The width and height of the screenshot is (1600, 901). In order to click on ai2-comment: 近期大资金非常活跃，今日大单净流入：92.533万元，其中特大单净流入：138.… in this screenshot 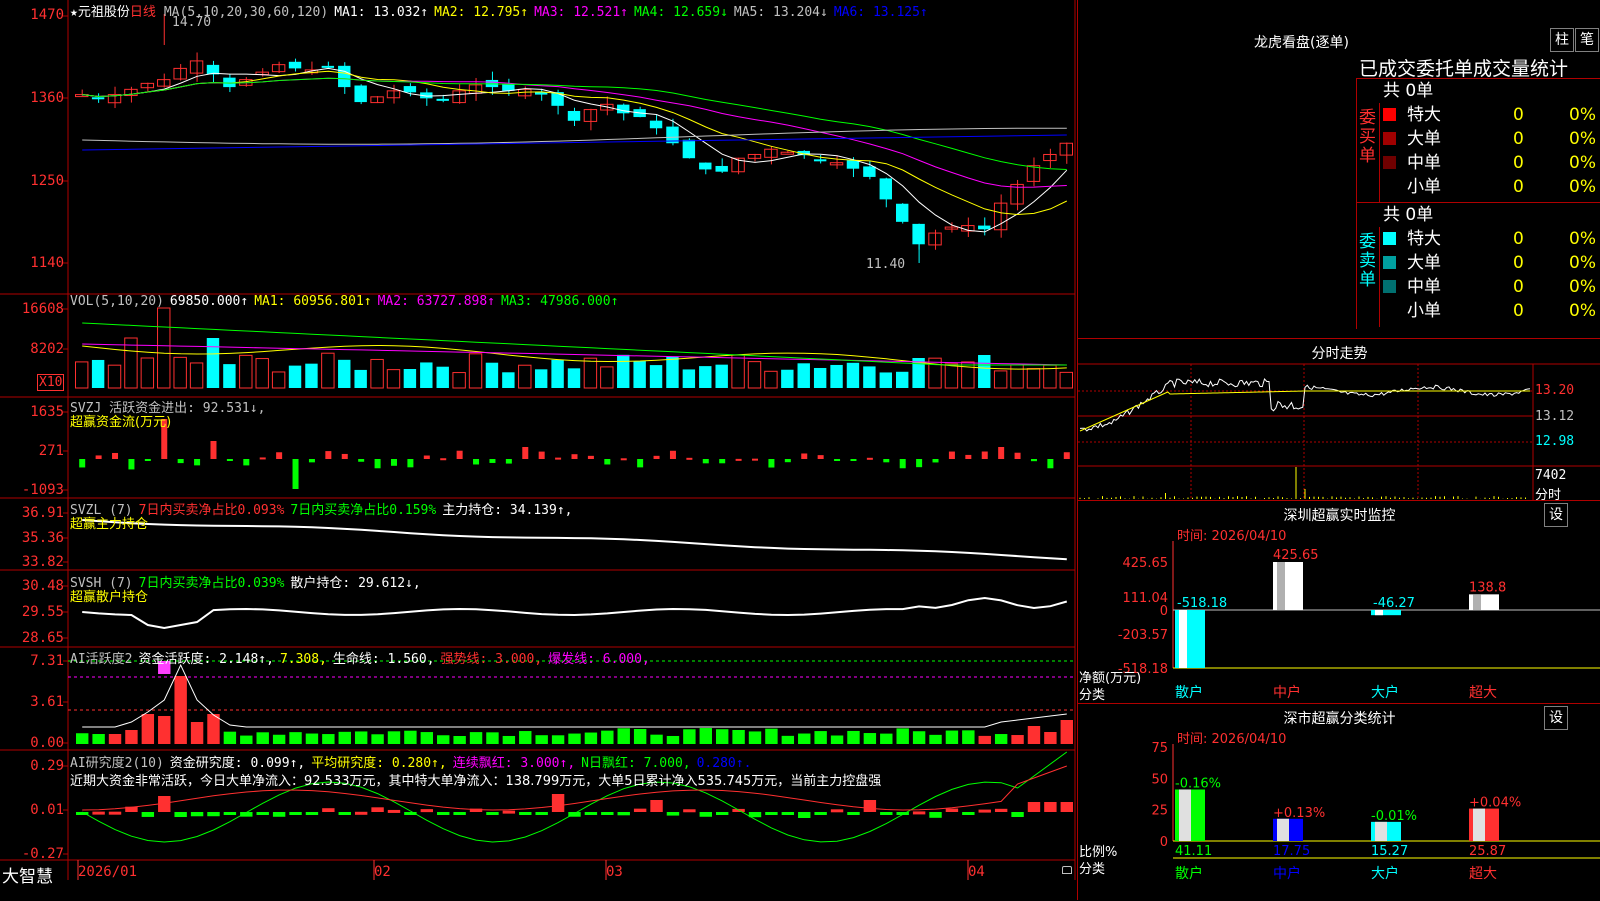, I will do `click(476, 781)`.